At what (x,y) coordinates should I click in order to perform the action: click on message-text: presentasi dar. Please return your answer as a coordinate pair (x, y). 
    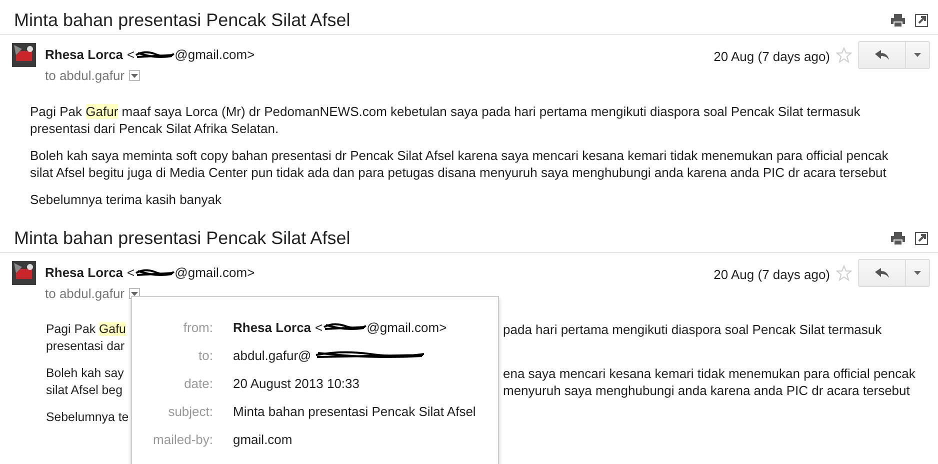
    Looking at the image, I should click on (85, 346).